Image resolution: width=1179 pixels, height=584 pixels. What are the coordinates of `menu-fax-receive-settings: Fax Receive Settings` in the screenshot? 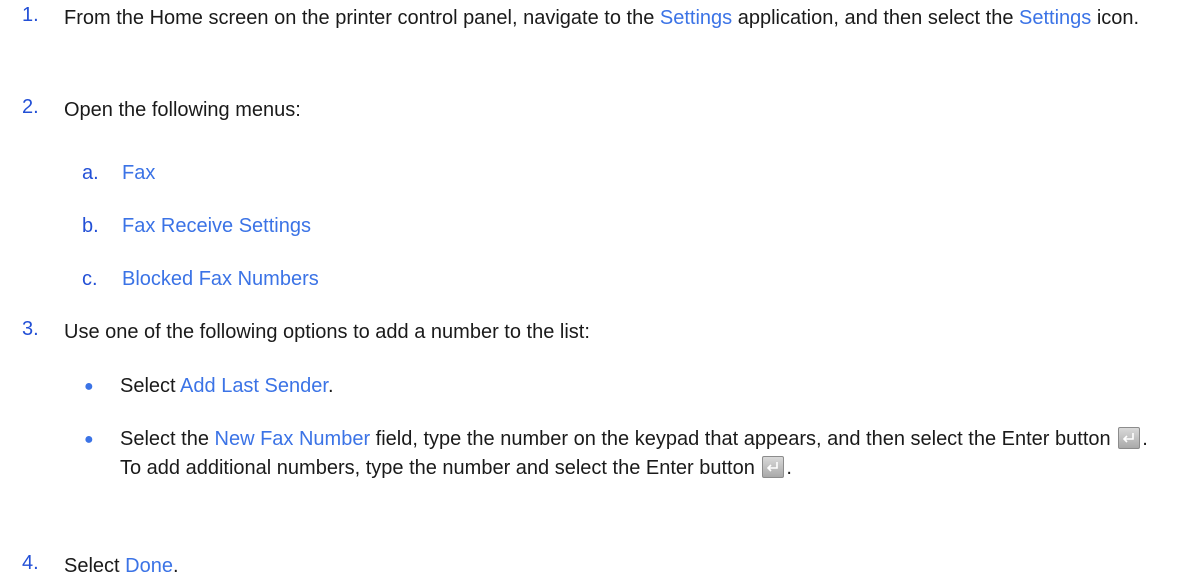 It's located at (216, 226).